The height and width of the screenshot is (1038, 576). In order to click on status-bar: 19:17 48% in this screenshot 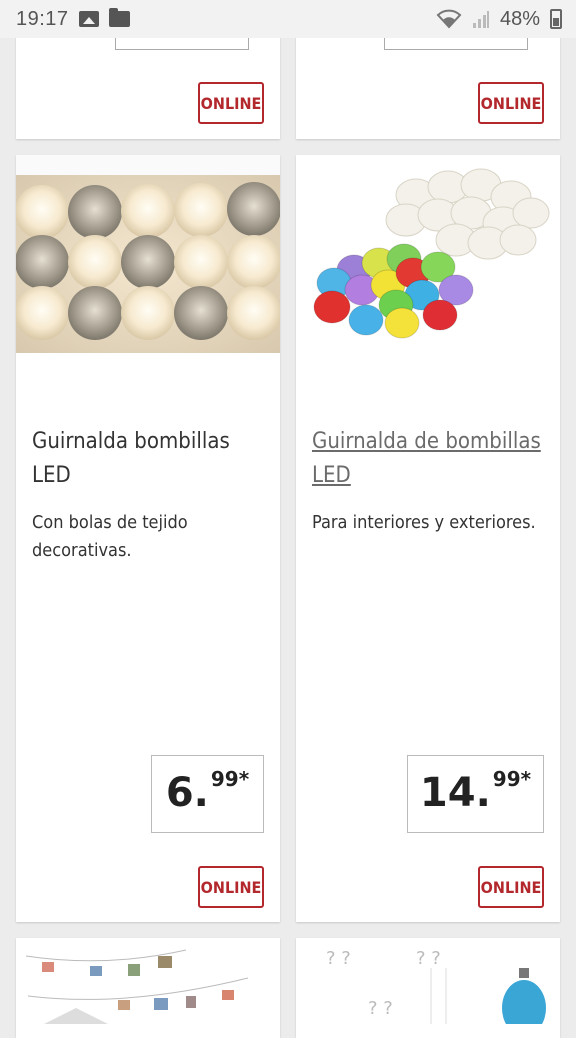, I will do `click(288, 19)`.